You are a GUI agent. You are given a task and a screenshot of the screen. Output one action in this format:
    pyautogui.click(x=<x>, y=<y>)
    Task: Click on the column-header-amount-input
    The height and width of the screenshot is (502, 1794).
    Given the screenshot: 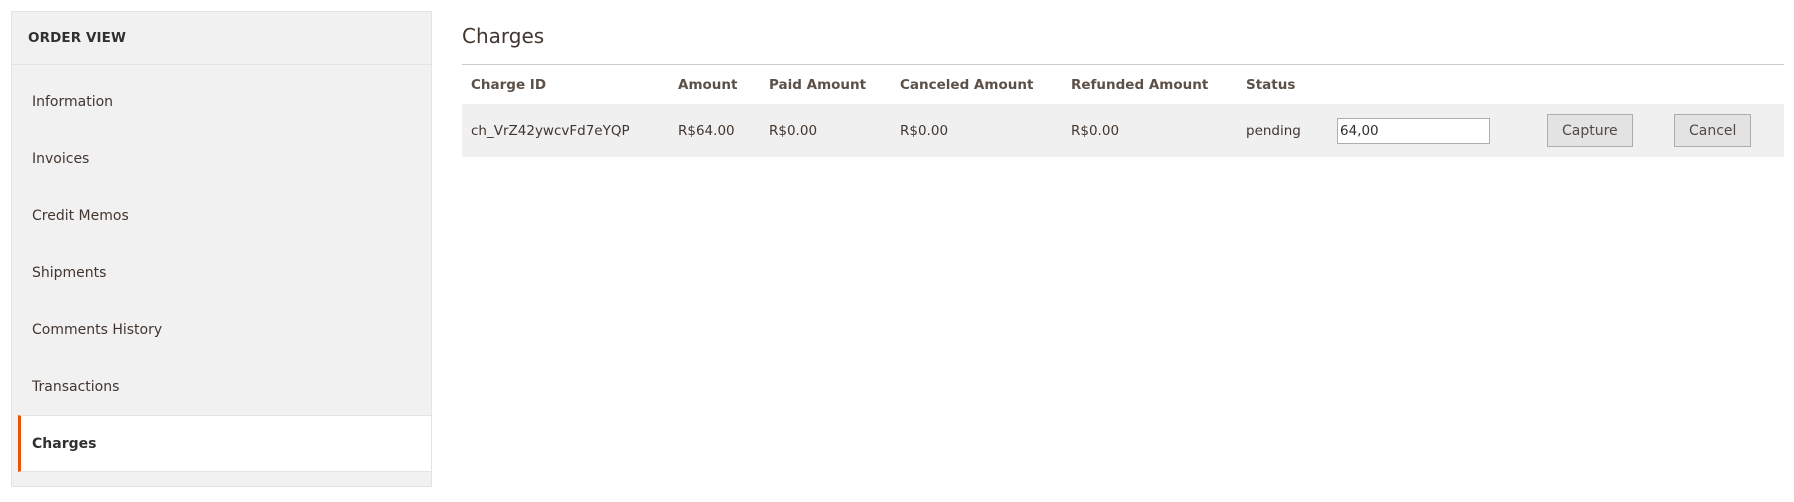 What is the action you would take?
    pyautogui.click(x=1433, y=84)
    